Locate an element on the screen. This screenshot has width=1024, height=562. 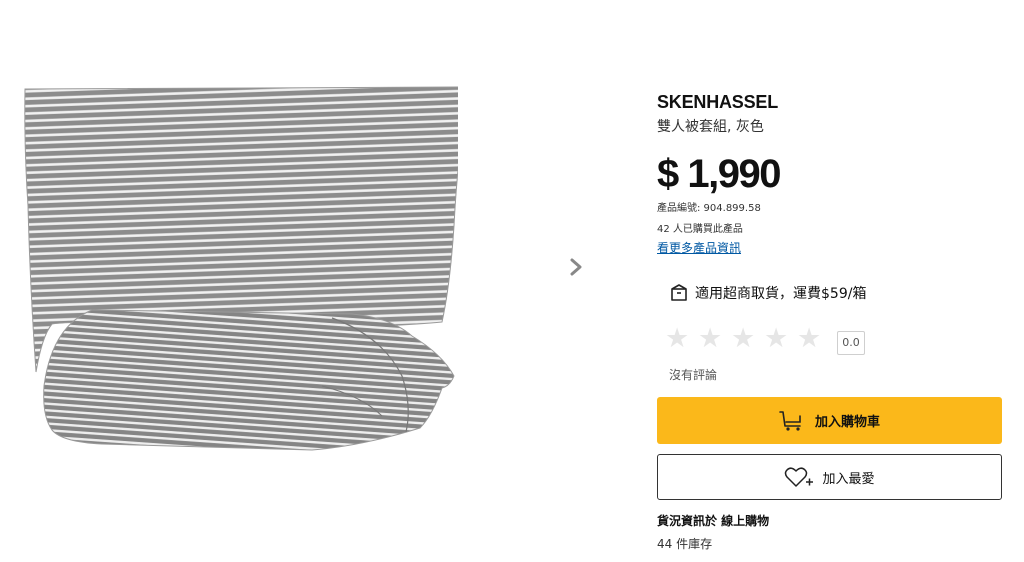
next-image-chevron-icon is located at coordinates (577, 267).